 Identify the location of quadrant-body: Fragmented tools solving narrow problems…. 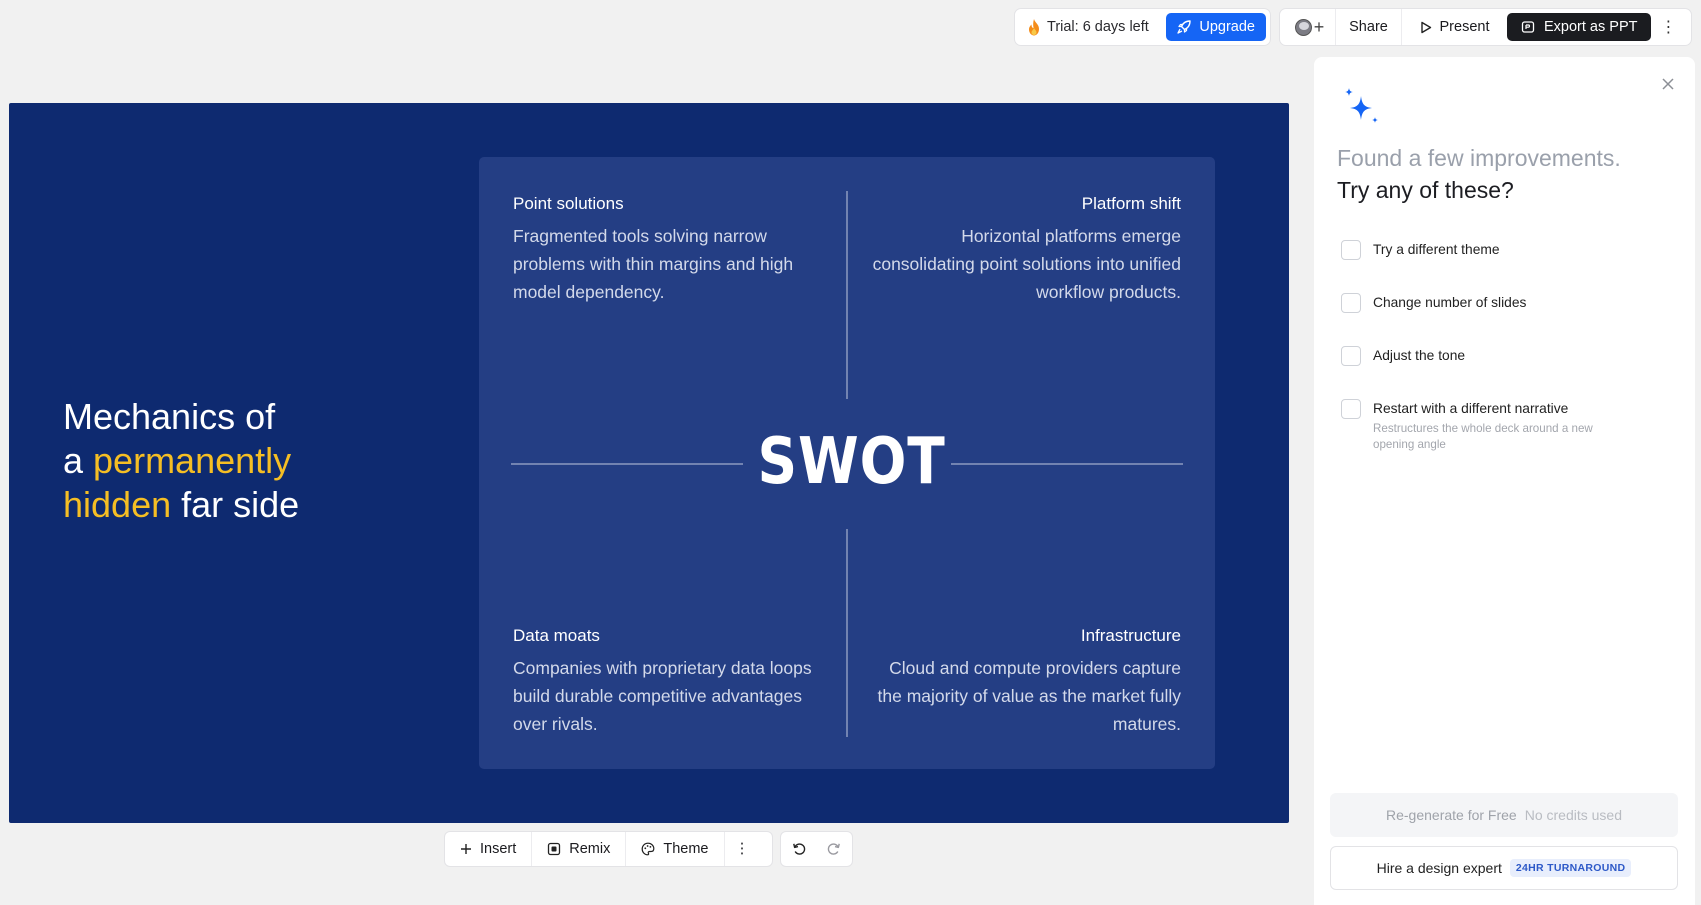
(653, 264).